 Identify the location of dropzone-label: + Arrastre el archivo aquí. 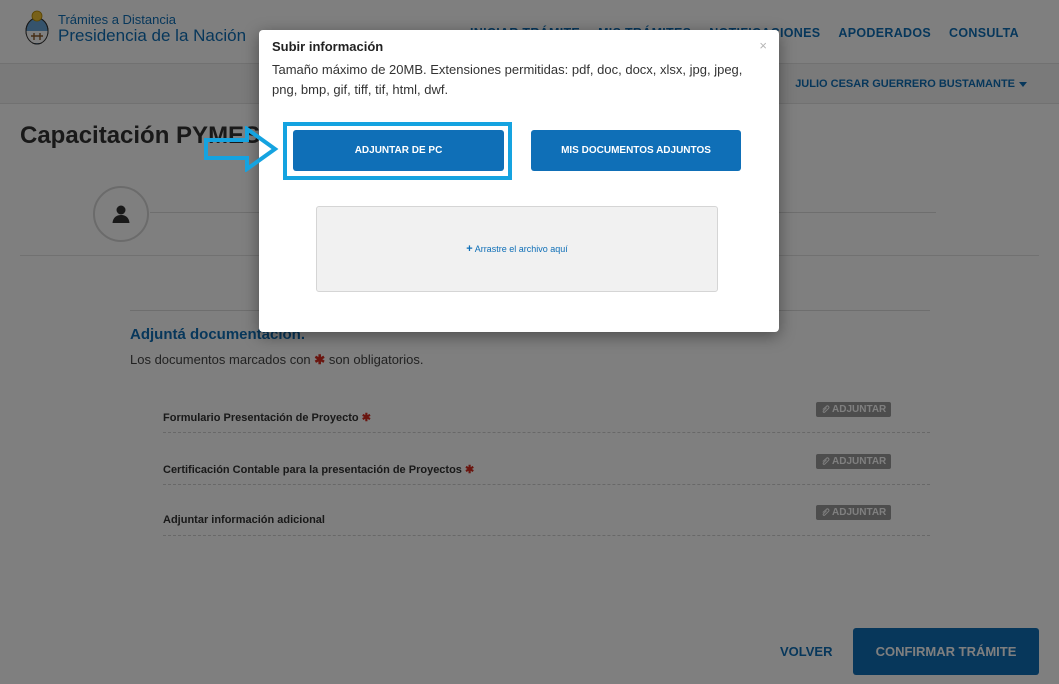
(516, 249).